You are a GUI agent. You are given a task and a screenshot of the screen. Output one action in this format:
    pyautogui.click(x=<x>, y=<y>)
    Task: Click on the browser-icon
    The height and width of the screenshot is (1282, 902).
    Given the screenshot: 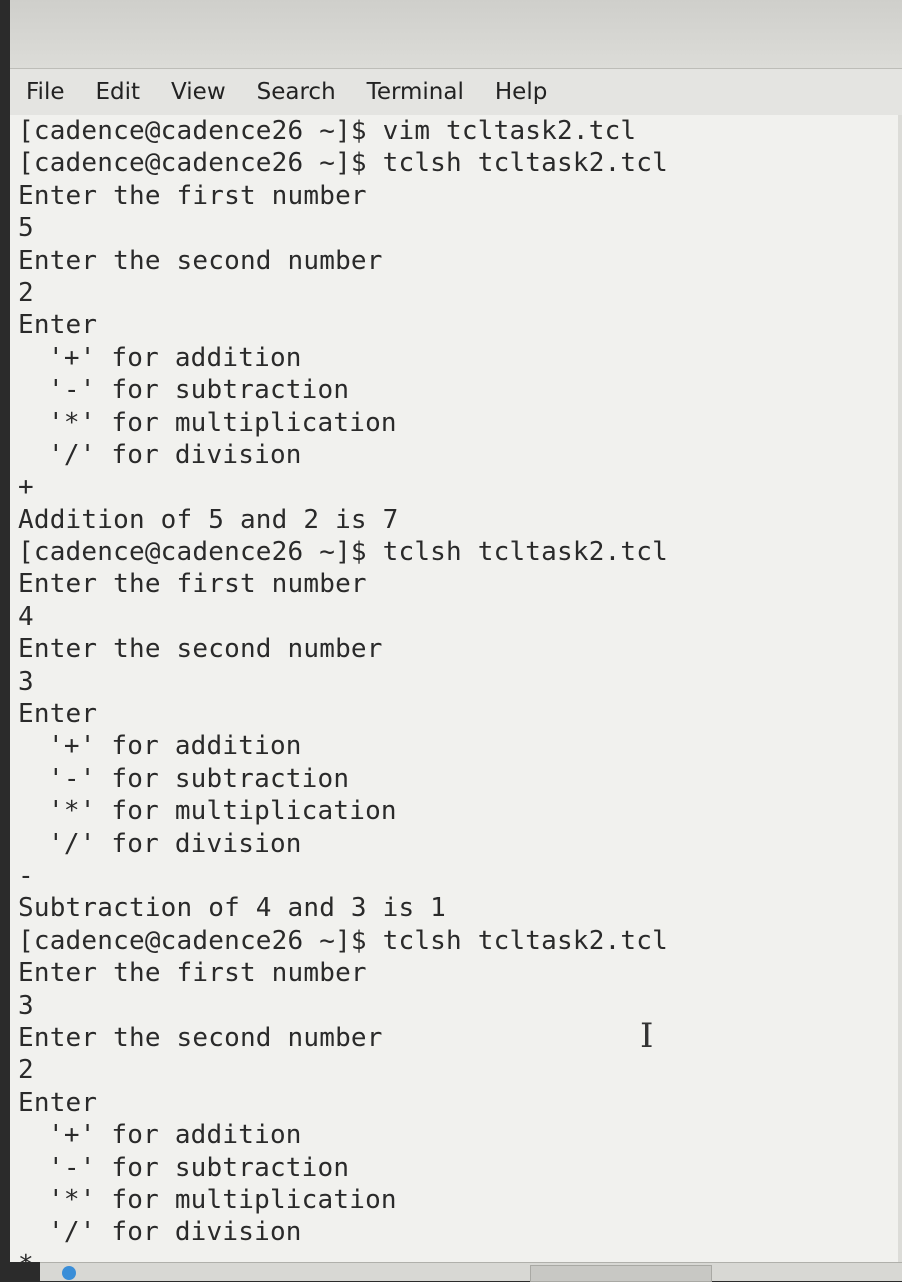 What is the action you would take?
    pyautogui.click(x=69, y=1273)
    